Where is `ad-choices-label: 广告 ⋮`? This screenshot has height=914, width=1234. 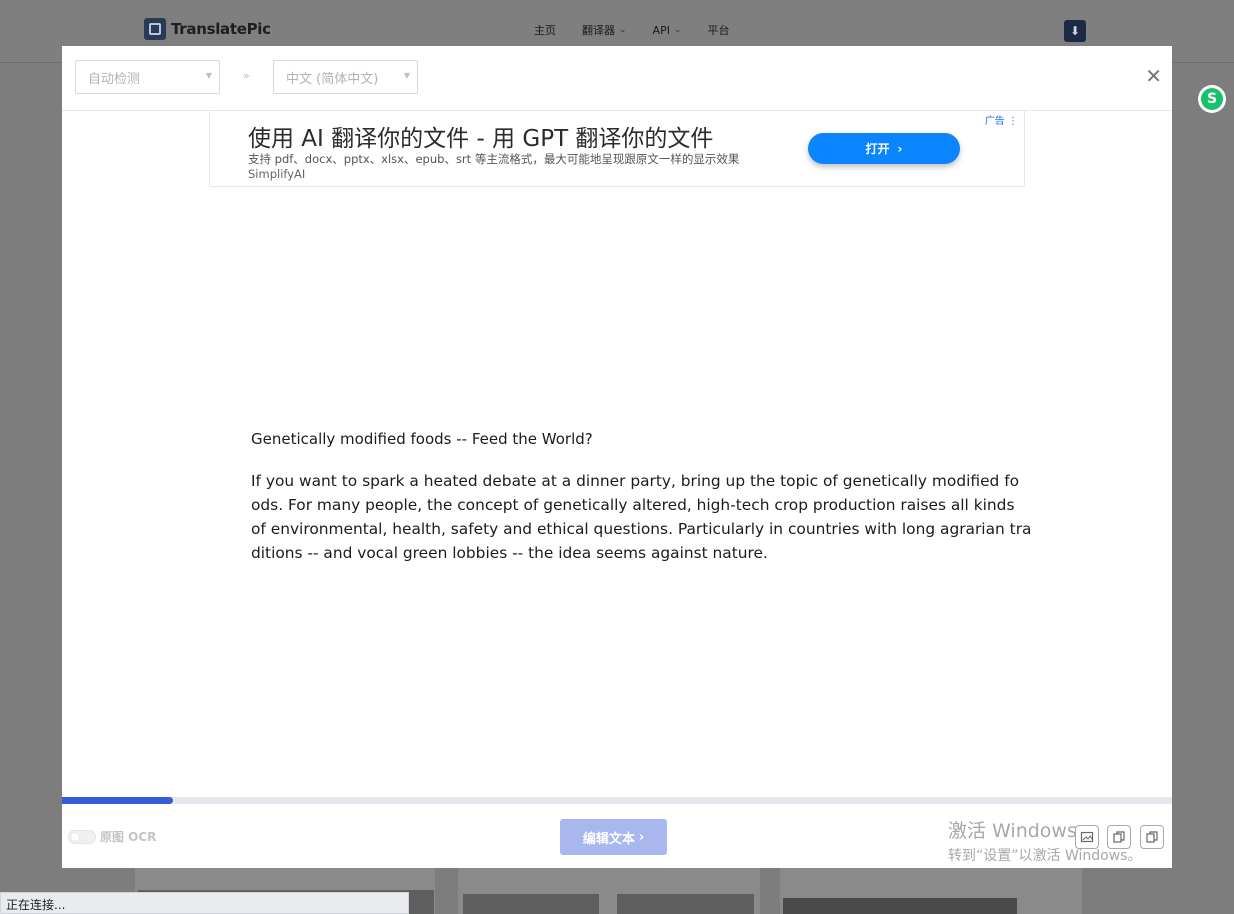
ad-choices-label: 广告 ⋮ is located at coordinates (1001, 119).